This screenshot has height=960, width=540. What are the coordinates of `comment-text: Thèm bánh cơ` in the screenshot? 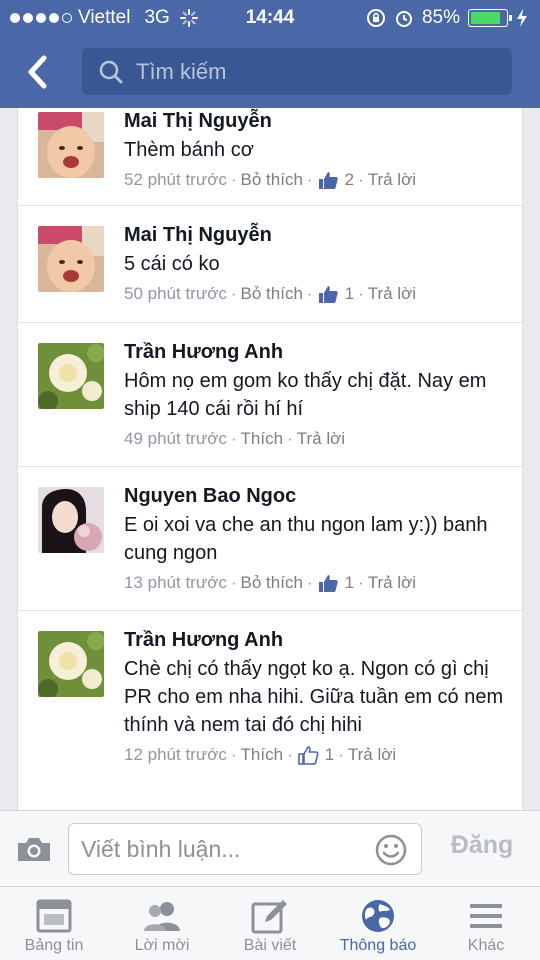 It's located at (189, 150).